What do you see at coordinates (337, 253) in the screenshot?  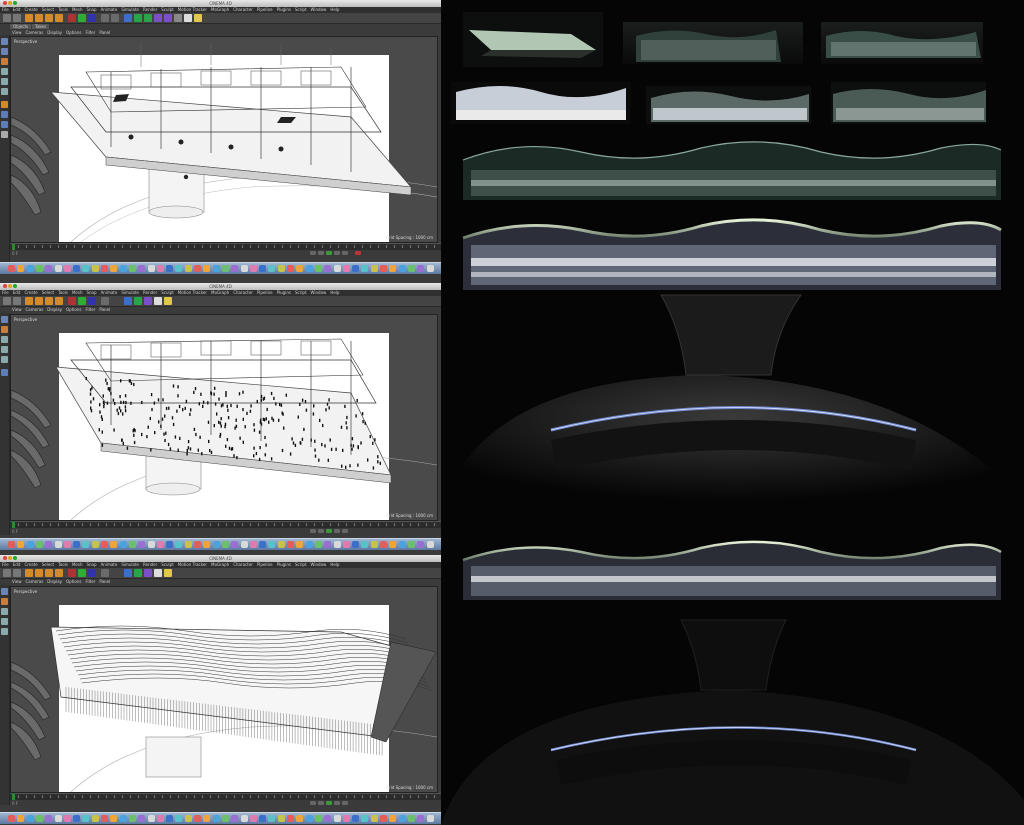 I see `next-frame-icon` at bounding box center [337, 253].